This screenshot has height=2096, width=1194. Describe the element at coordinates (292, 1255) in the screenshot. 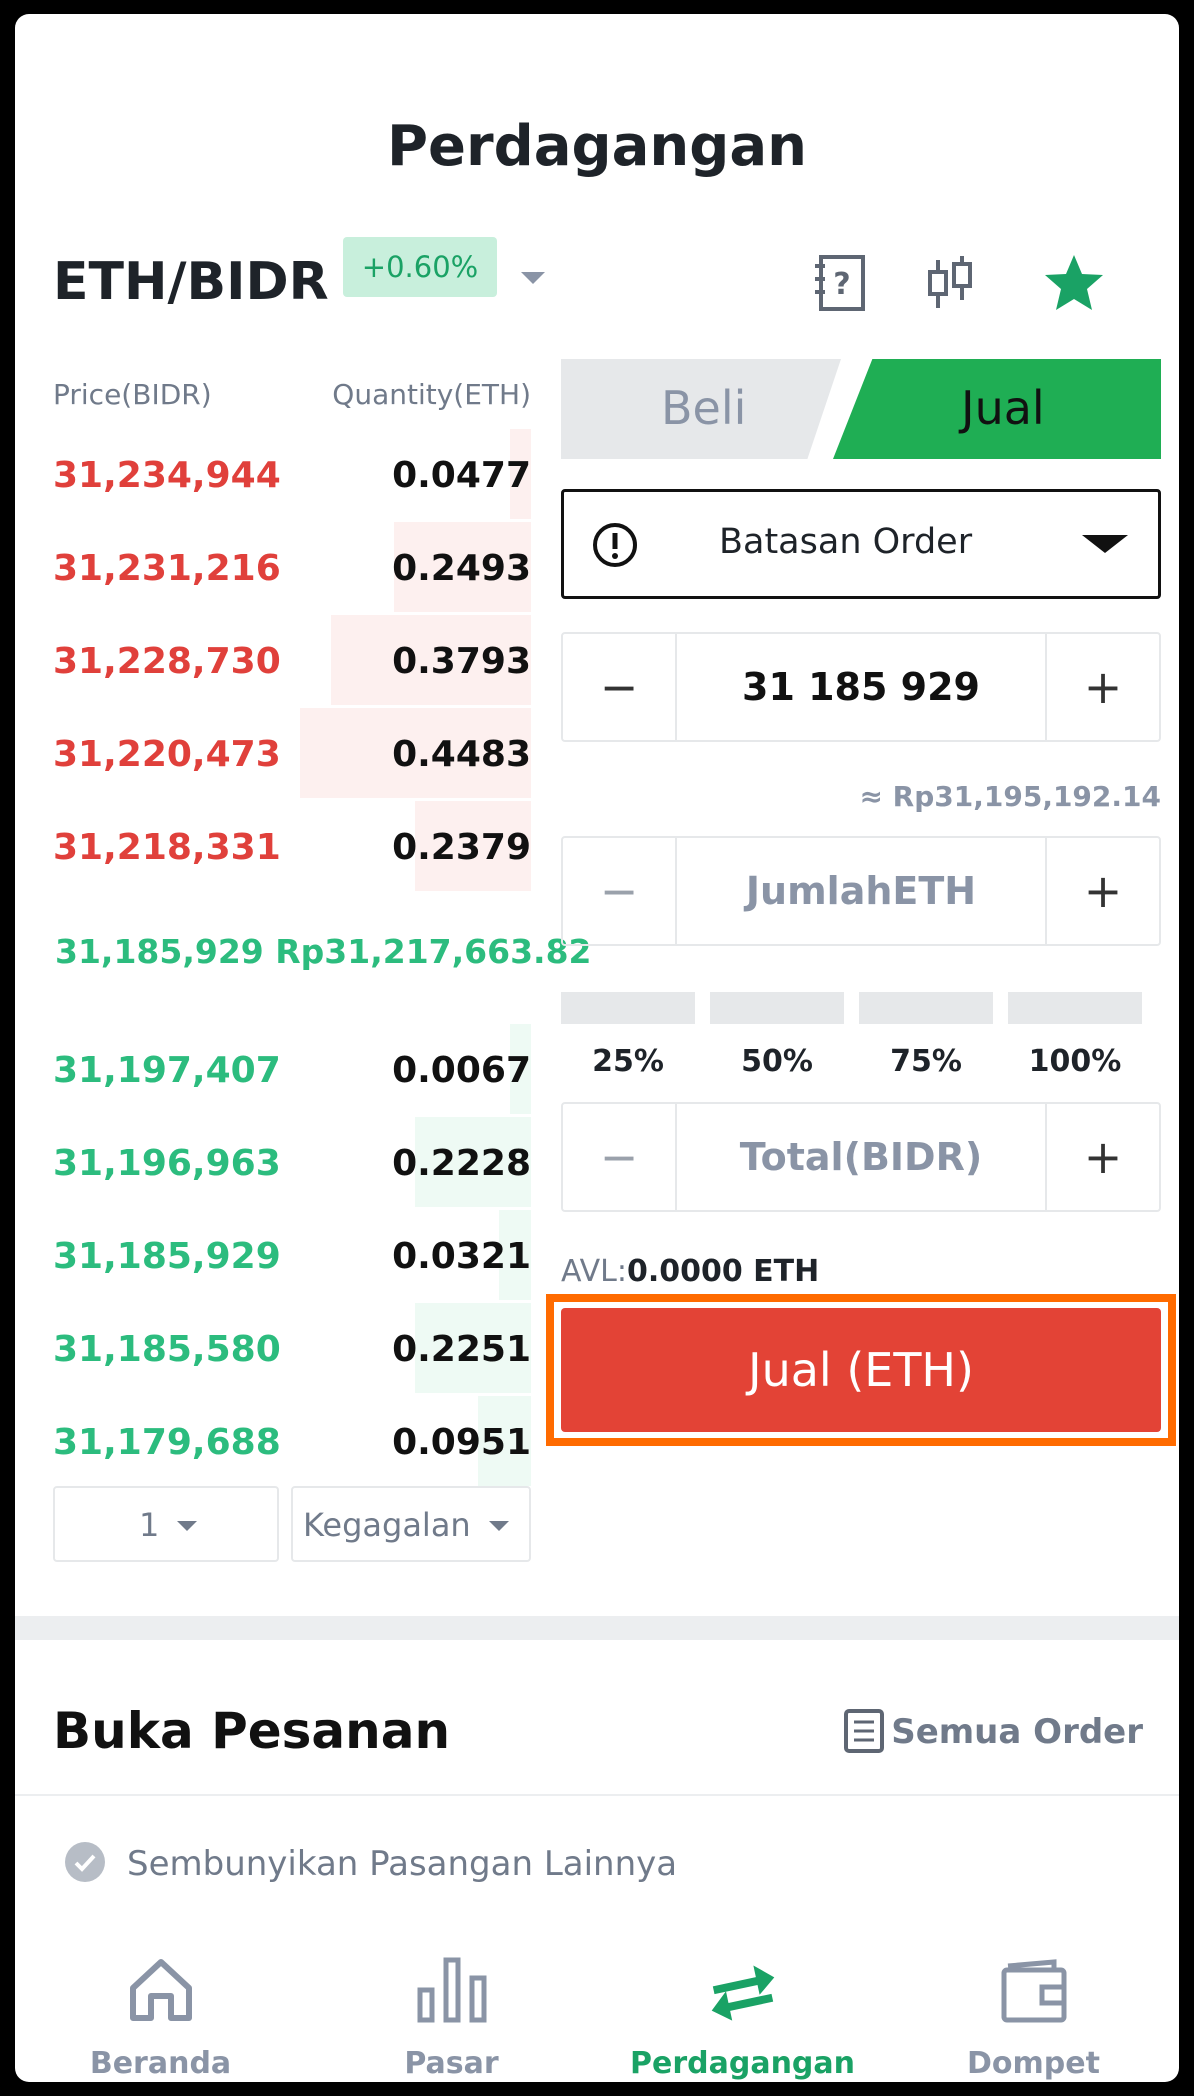

I see `orderbook-row: 31,185,929 0.0321` at that location.